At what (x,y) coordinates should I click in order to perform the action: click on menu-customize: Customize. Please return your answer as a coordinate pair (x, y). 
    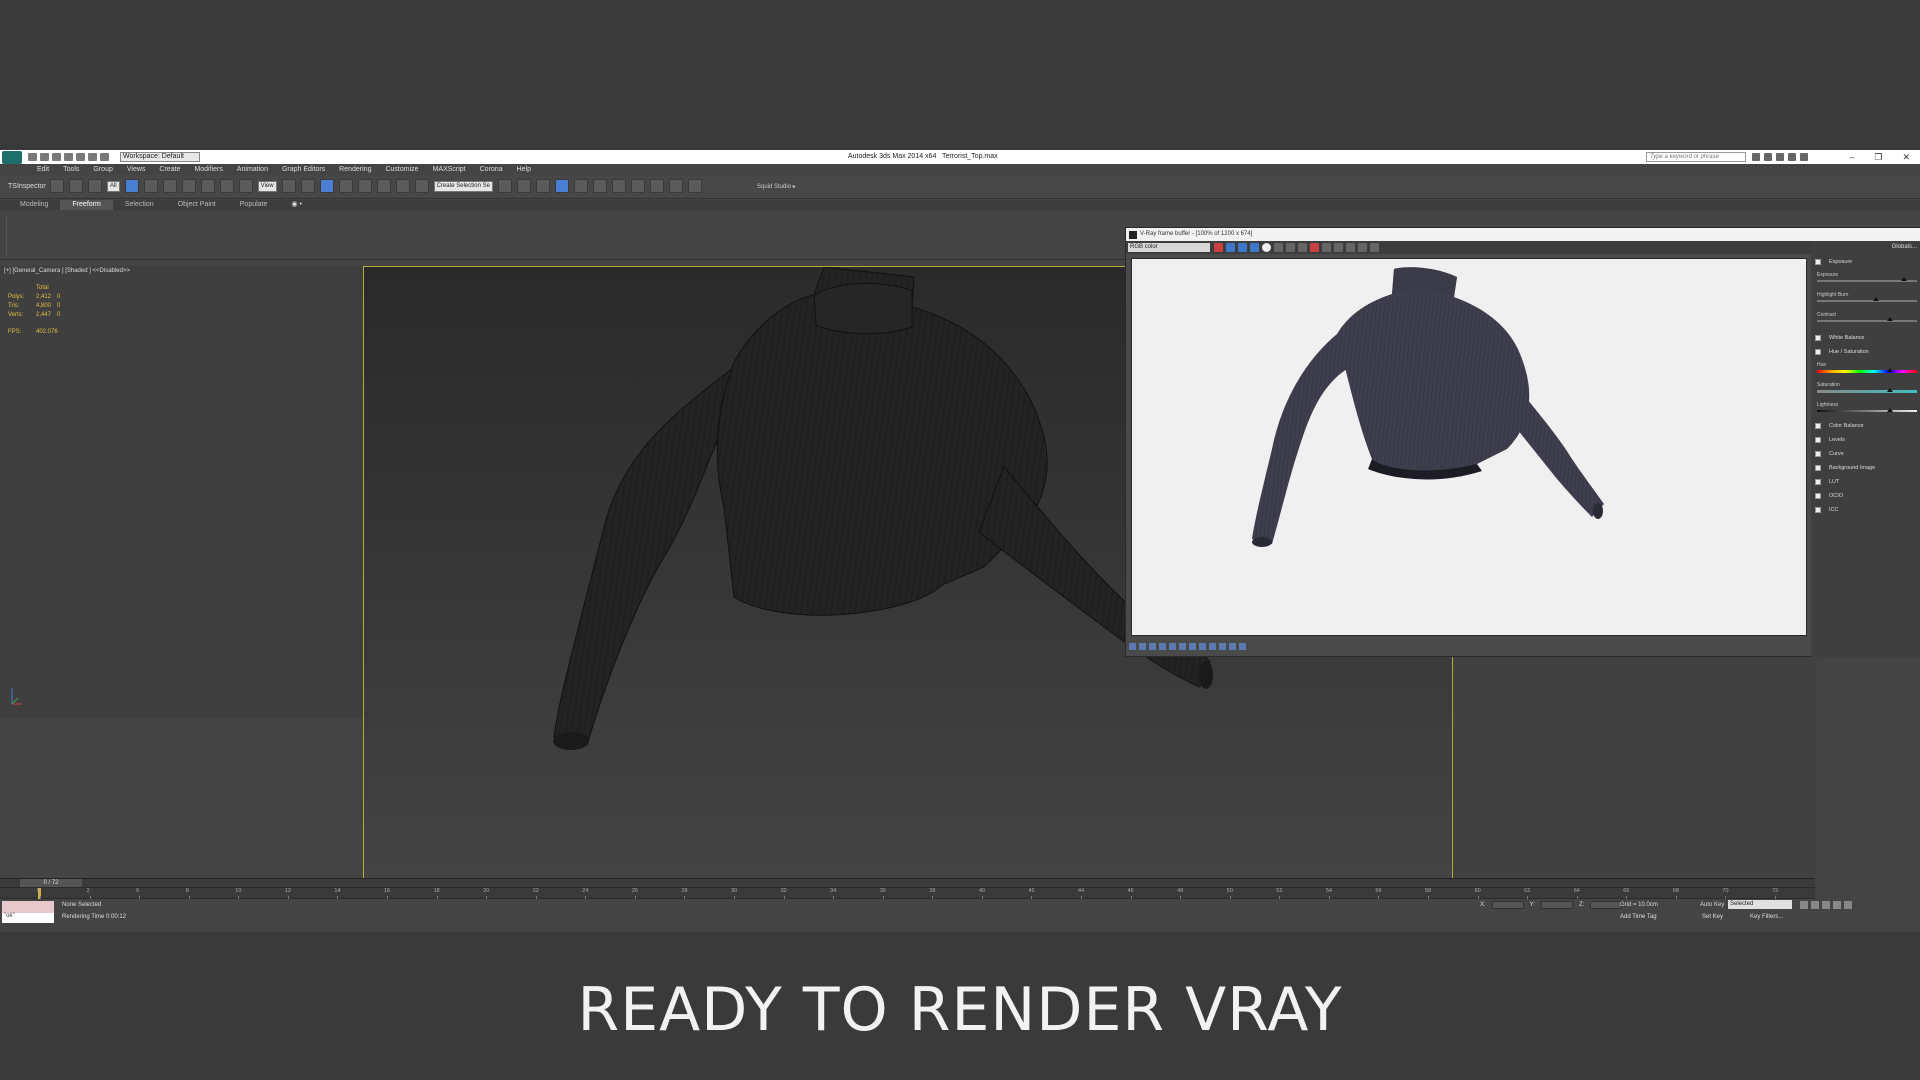
    Looking at the image, I should click on (401, 169).